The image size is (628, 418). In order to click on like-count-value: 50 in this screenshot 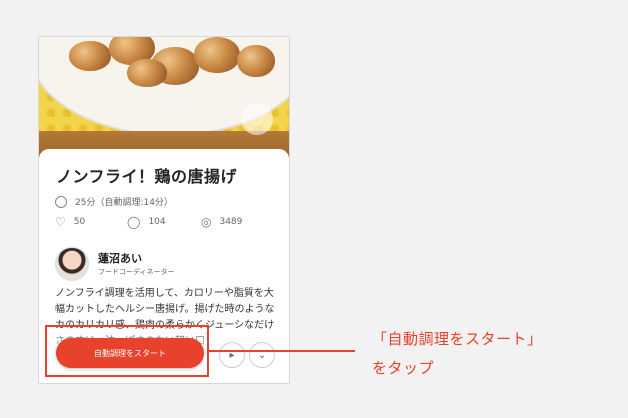, I will do `click(79, 222)`.